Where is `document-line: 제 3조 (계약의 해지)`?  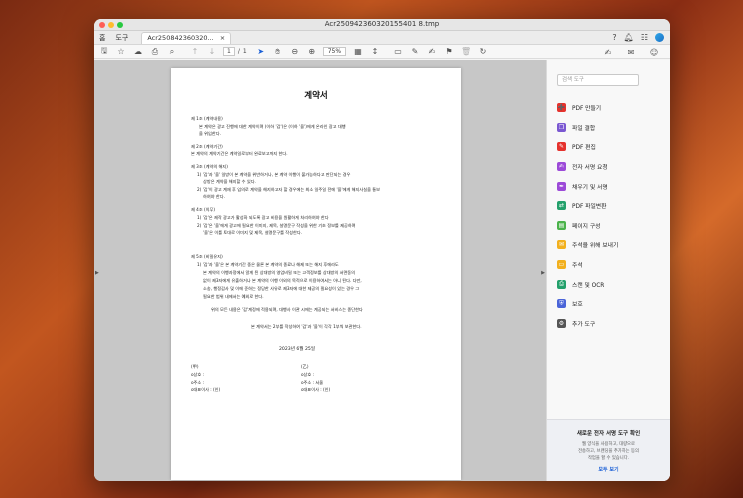 document-line: 제 3조 (계약의 해지) is located at coordinates (209, 166).